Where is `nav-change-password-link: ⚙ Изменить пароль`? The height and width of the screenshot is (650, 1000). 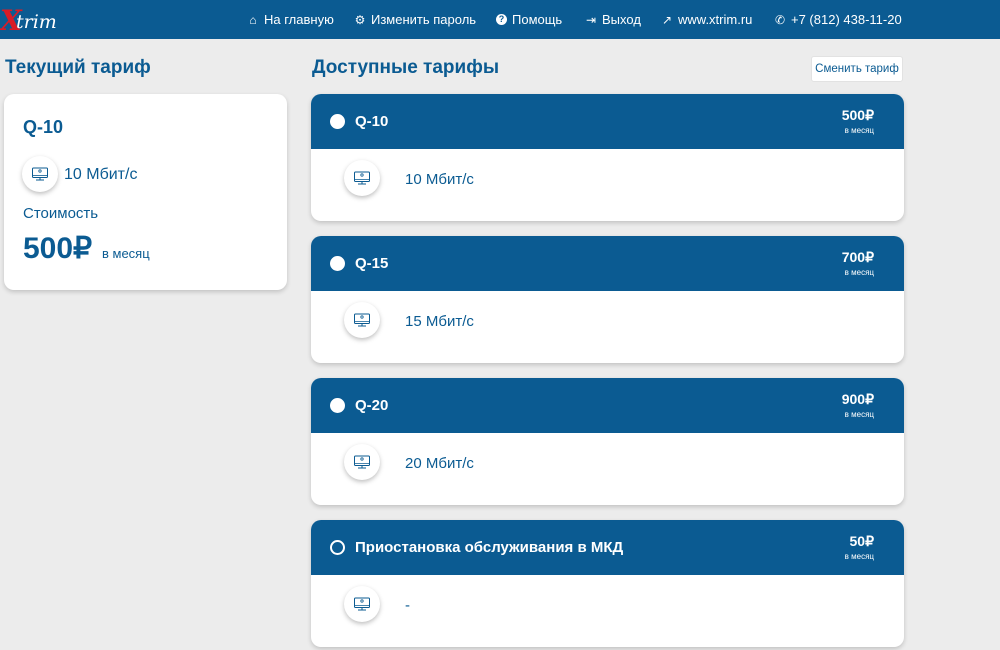 nav-change-password-link: ⚙ Изменить пароль is located at coordinates (415, 19).